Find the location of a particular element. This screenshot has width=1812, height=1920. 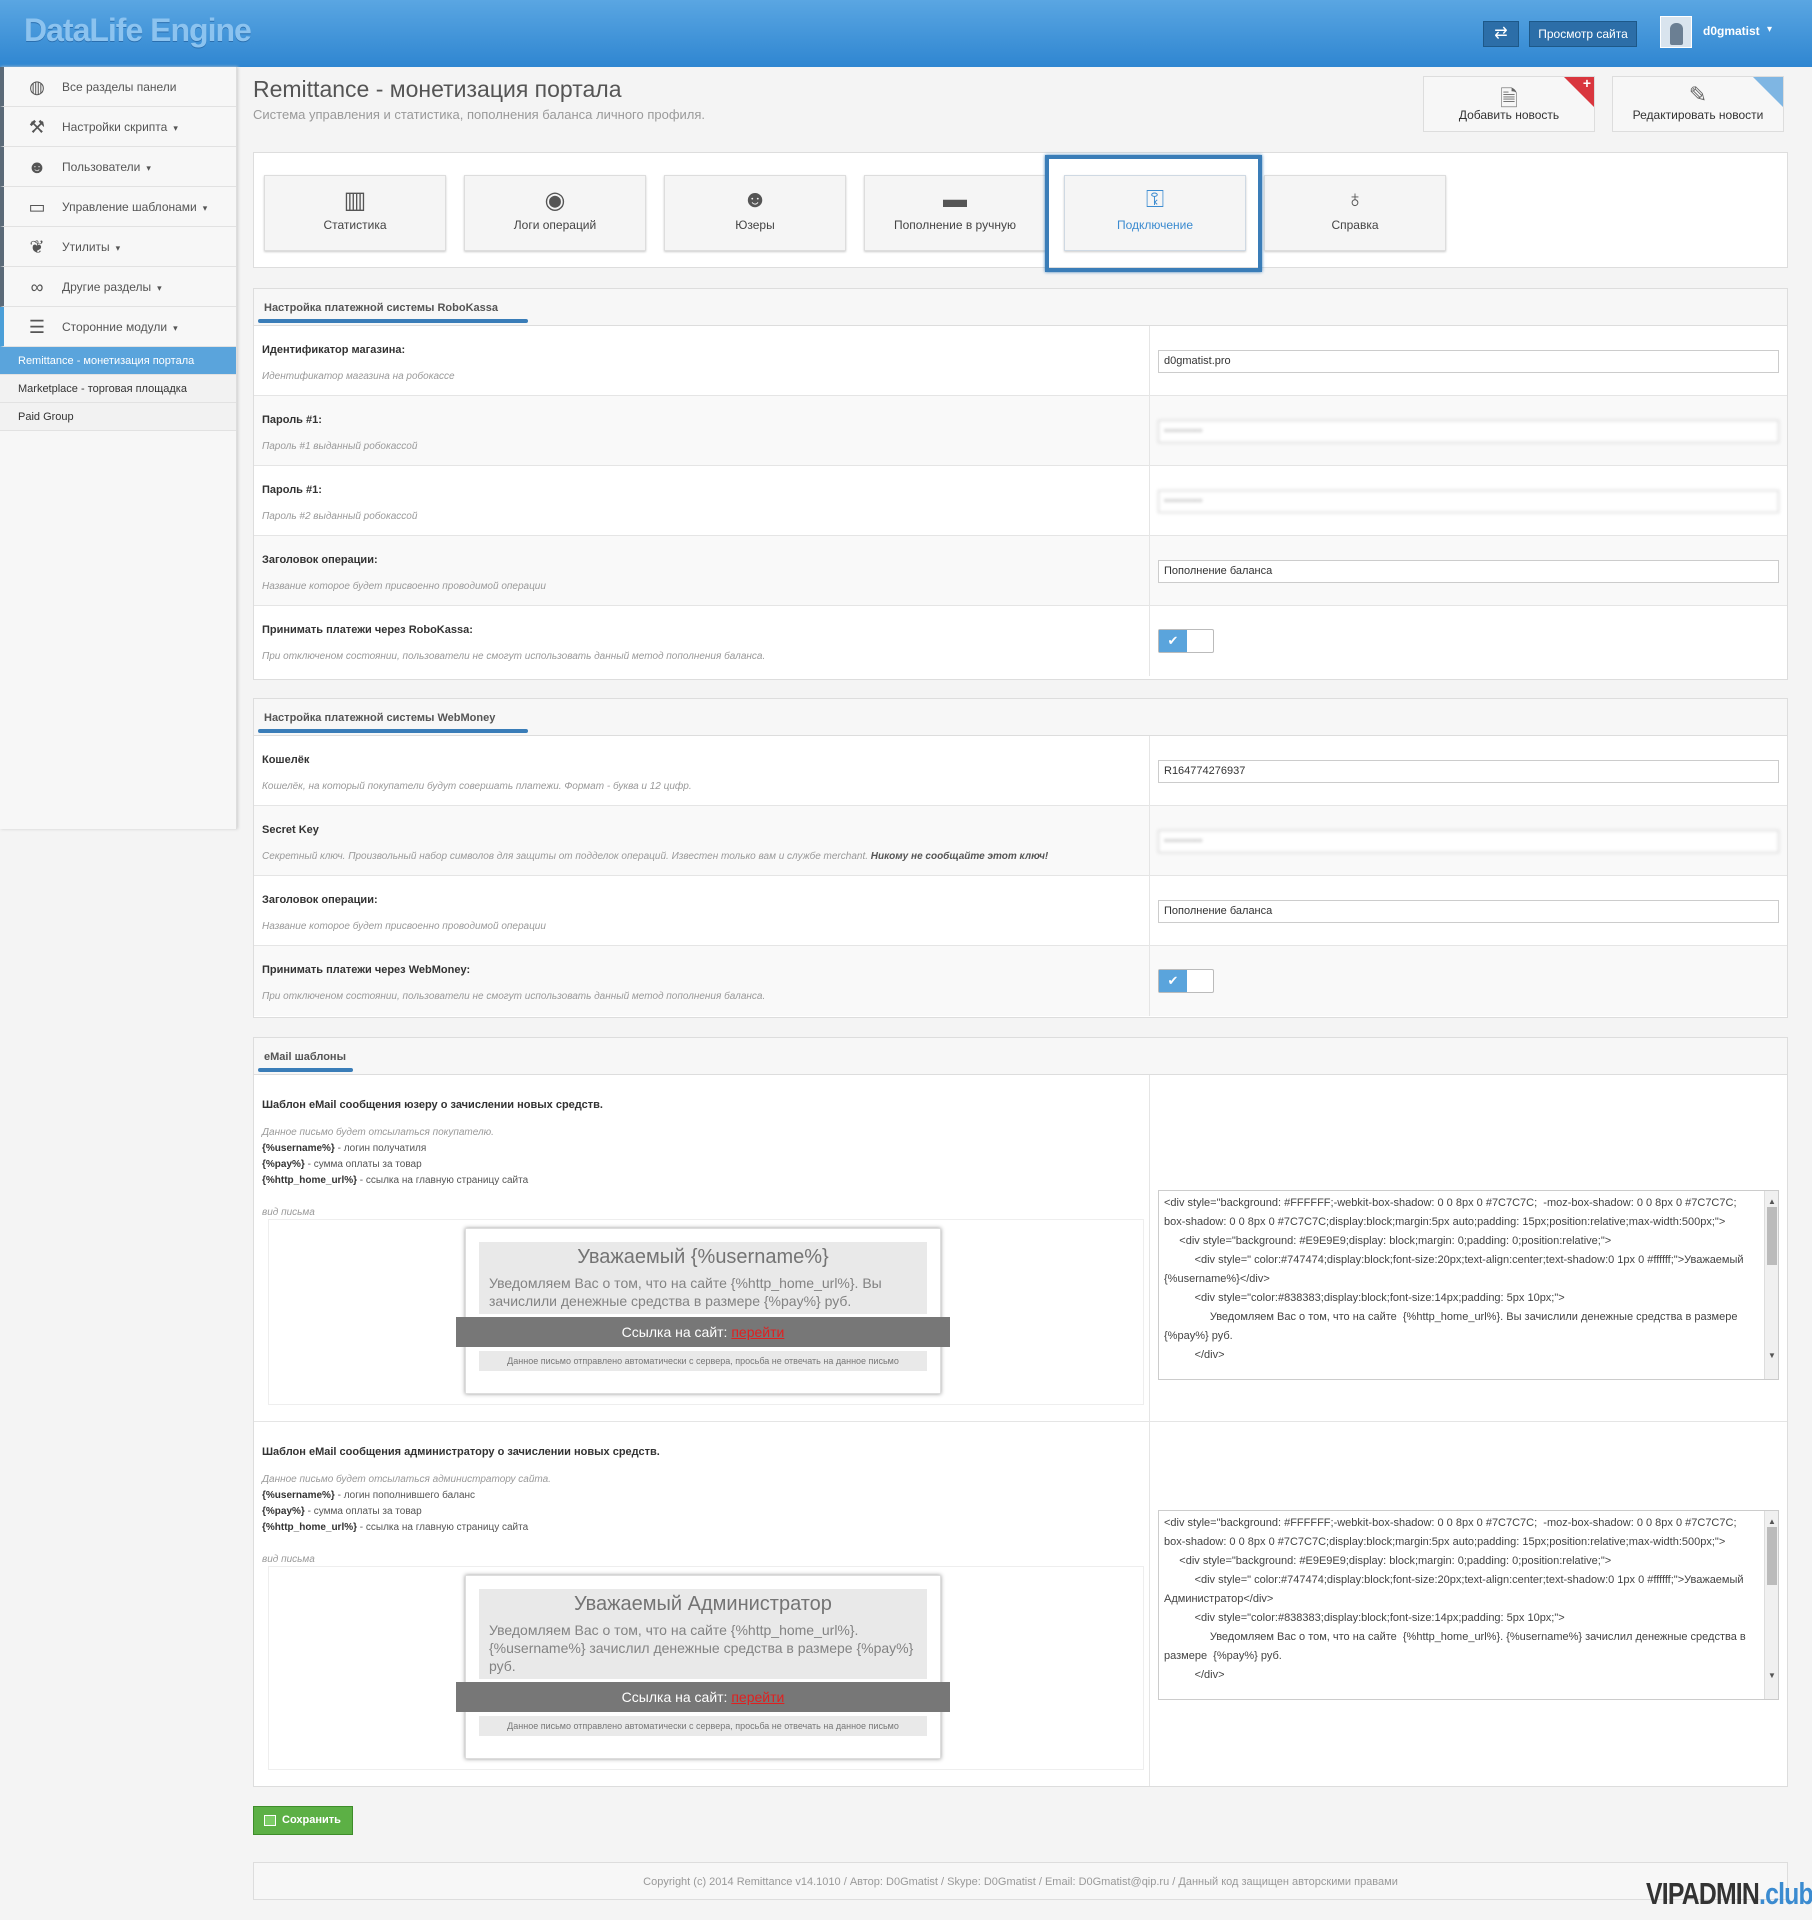

view-site-button: Просмотр сайта is located at coordinates (1583, 34).